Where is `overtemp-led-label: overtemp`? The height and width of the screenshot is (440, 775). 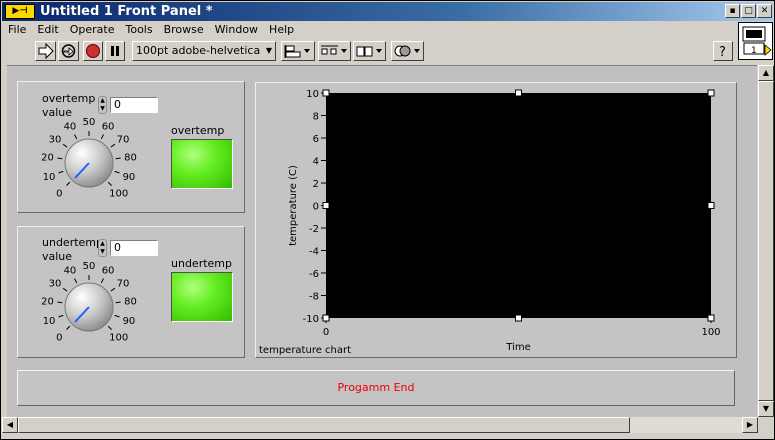
overtemp-led-label: overtemp is located at coordinates (198, 130).